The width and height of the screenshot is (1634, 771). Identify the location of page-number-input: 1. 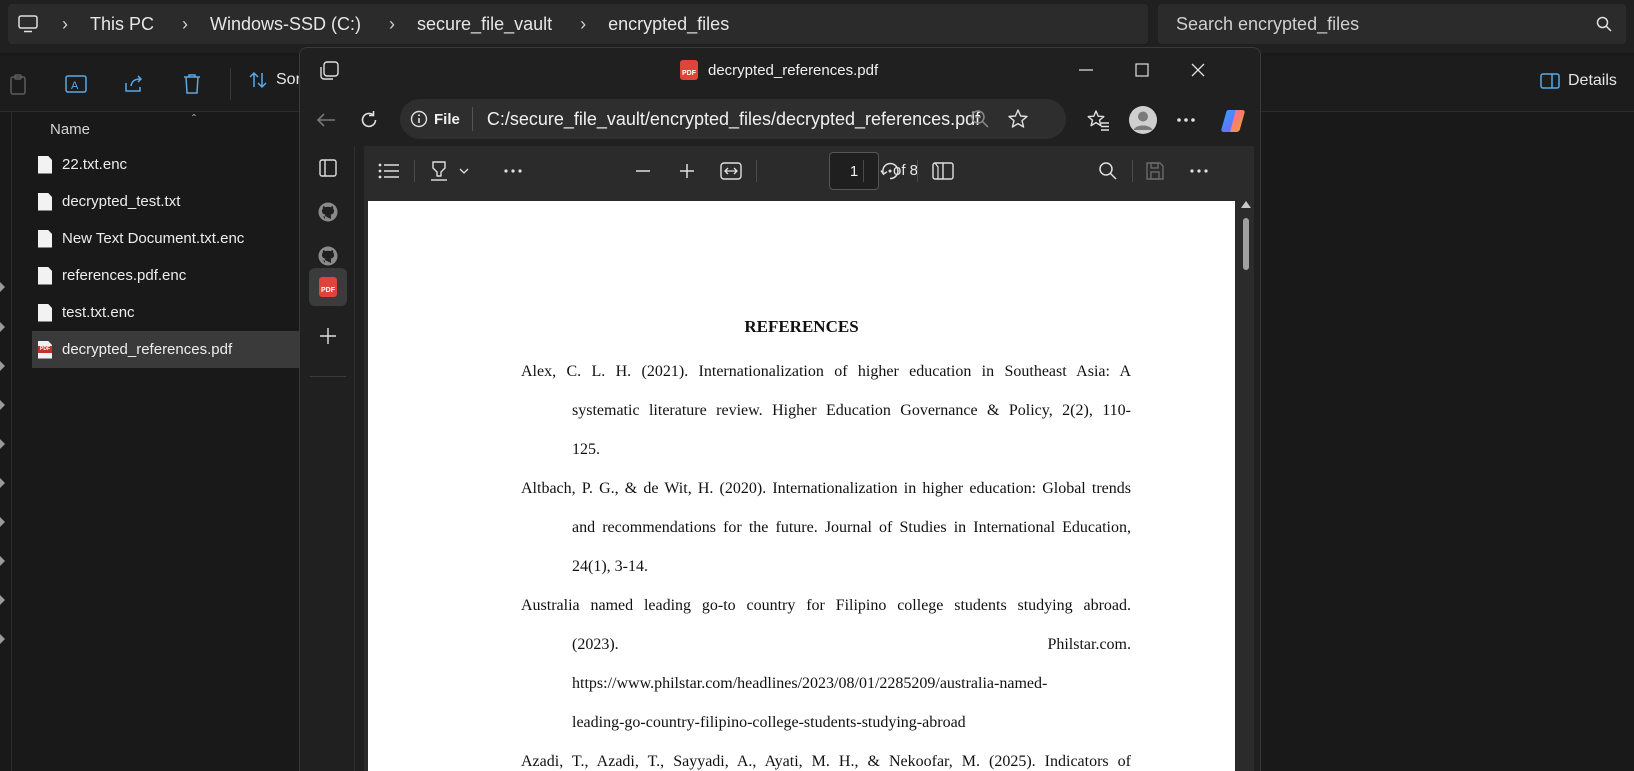
(854, 171).